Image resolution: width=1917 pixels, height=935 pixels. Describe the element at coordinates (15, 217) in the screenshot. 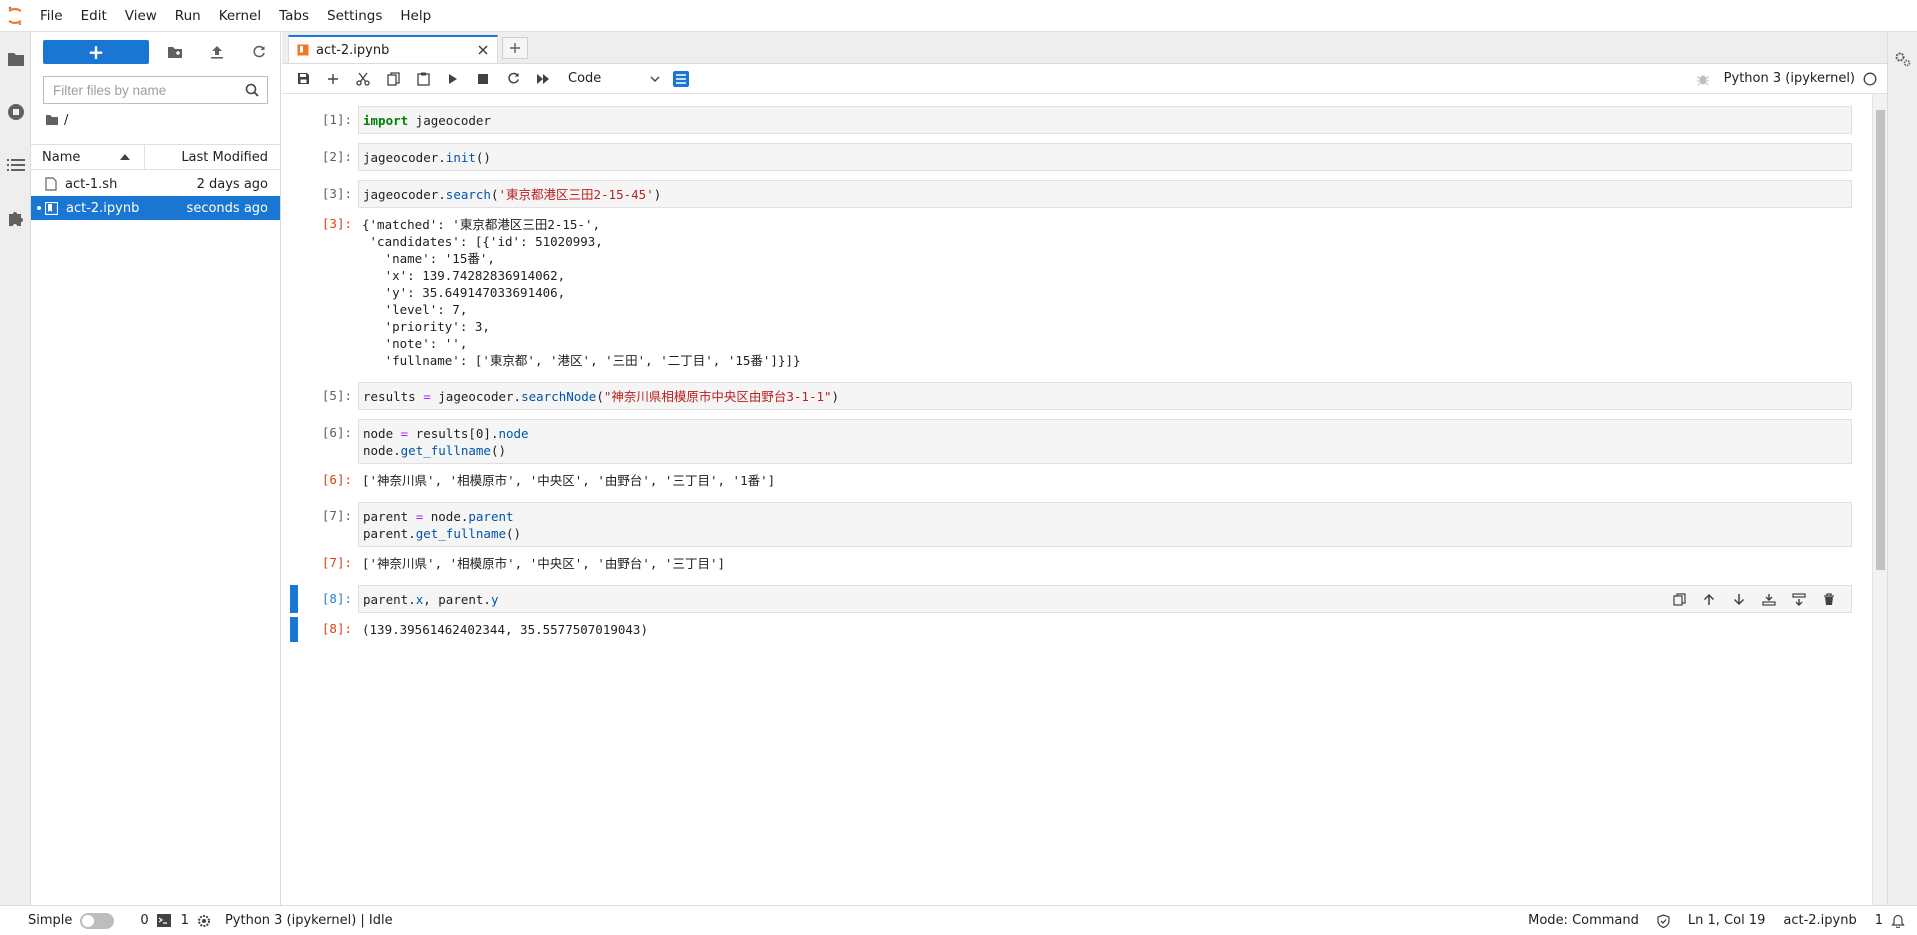

I see `extension-manager-tab` at that location.